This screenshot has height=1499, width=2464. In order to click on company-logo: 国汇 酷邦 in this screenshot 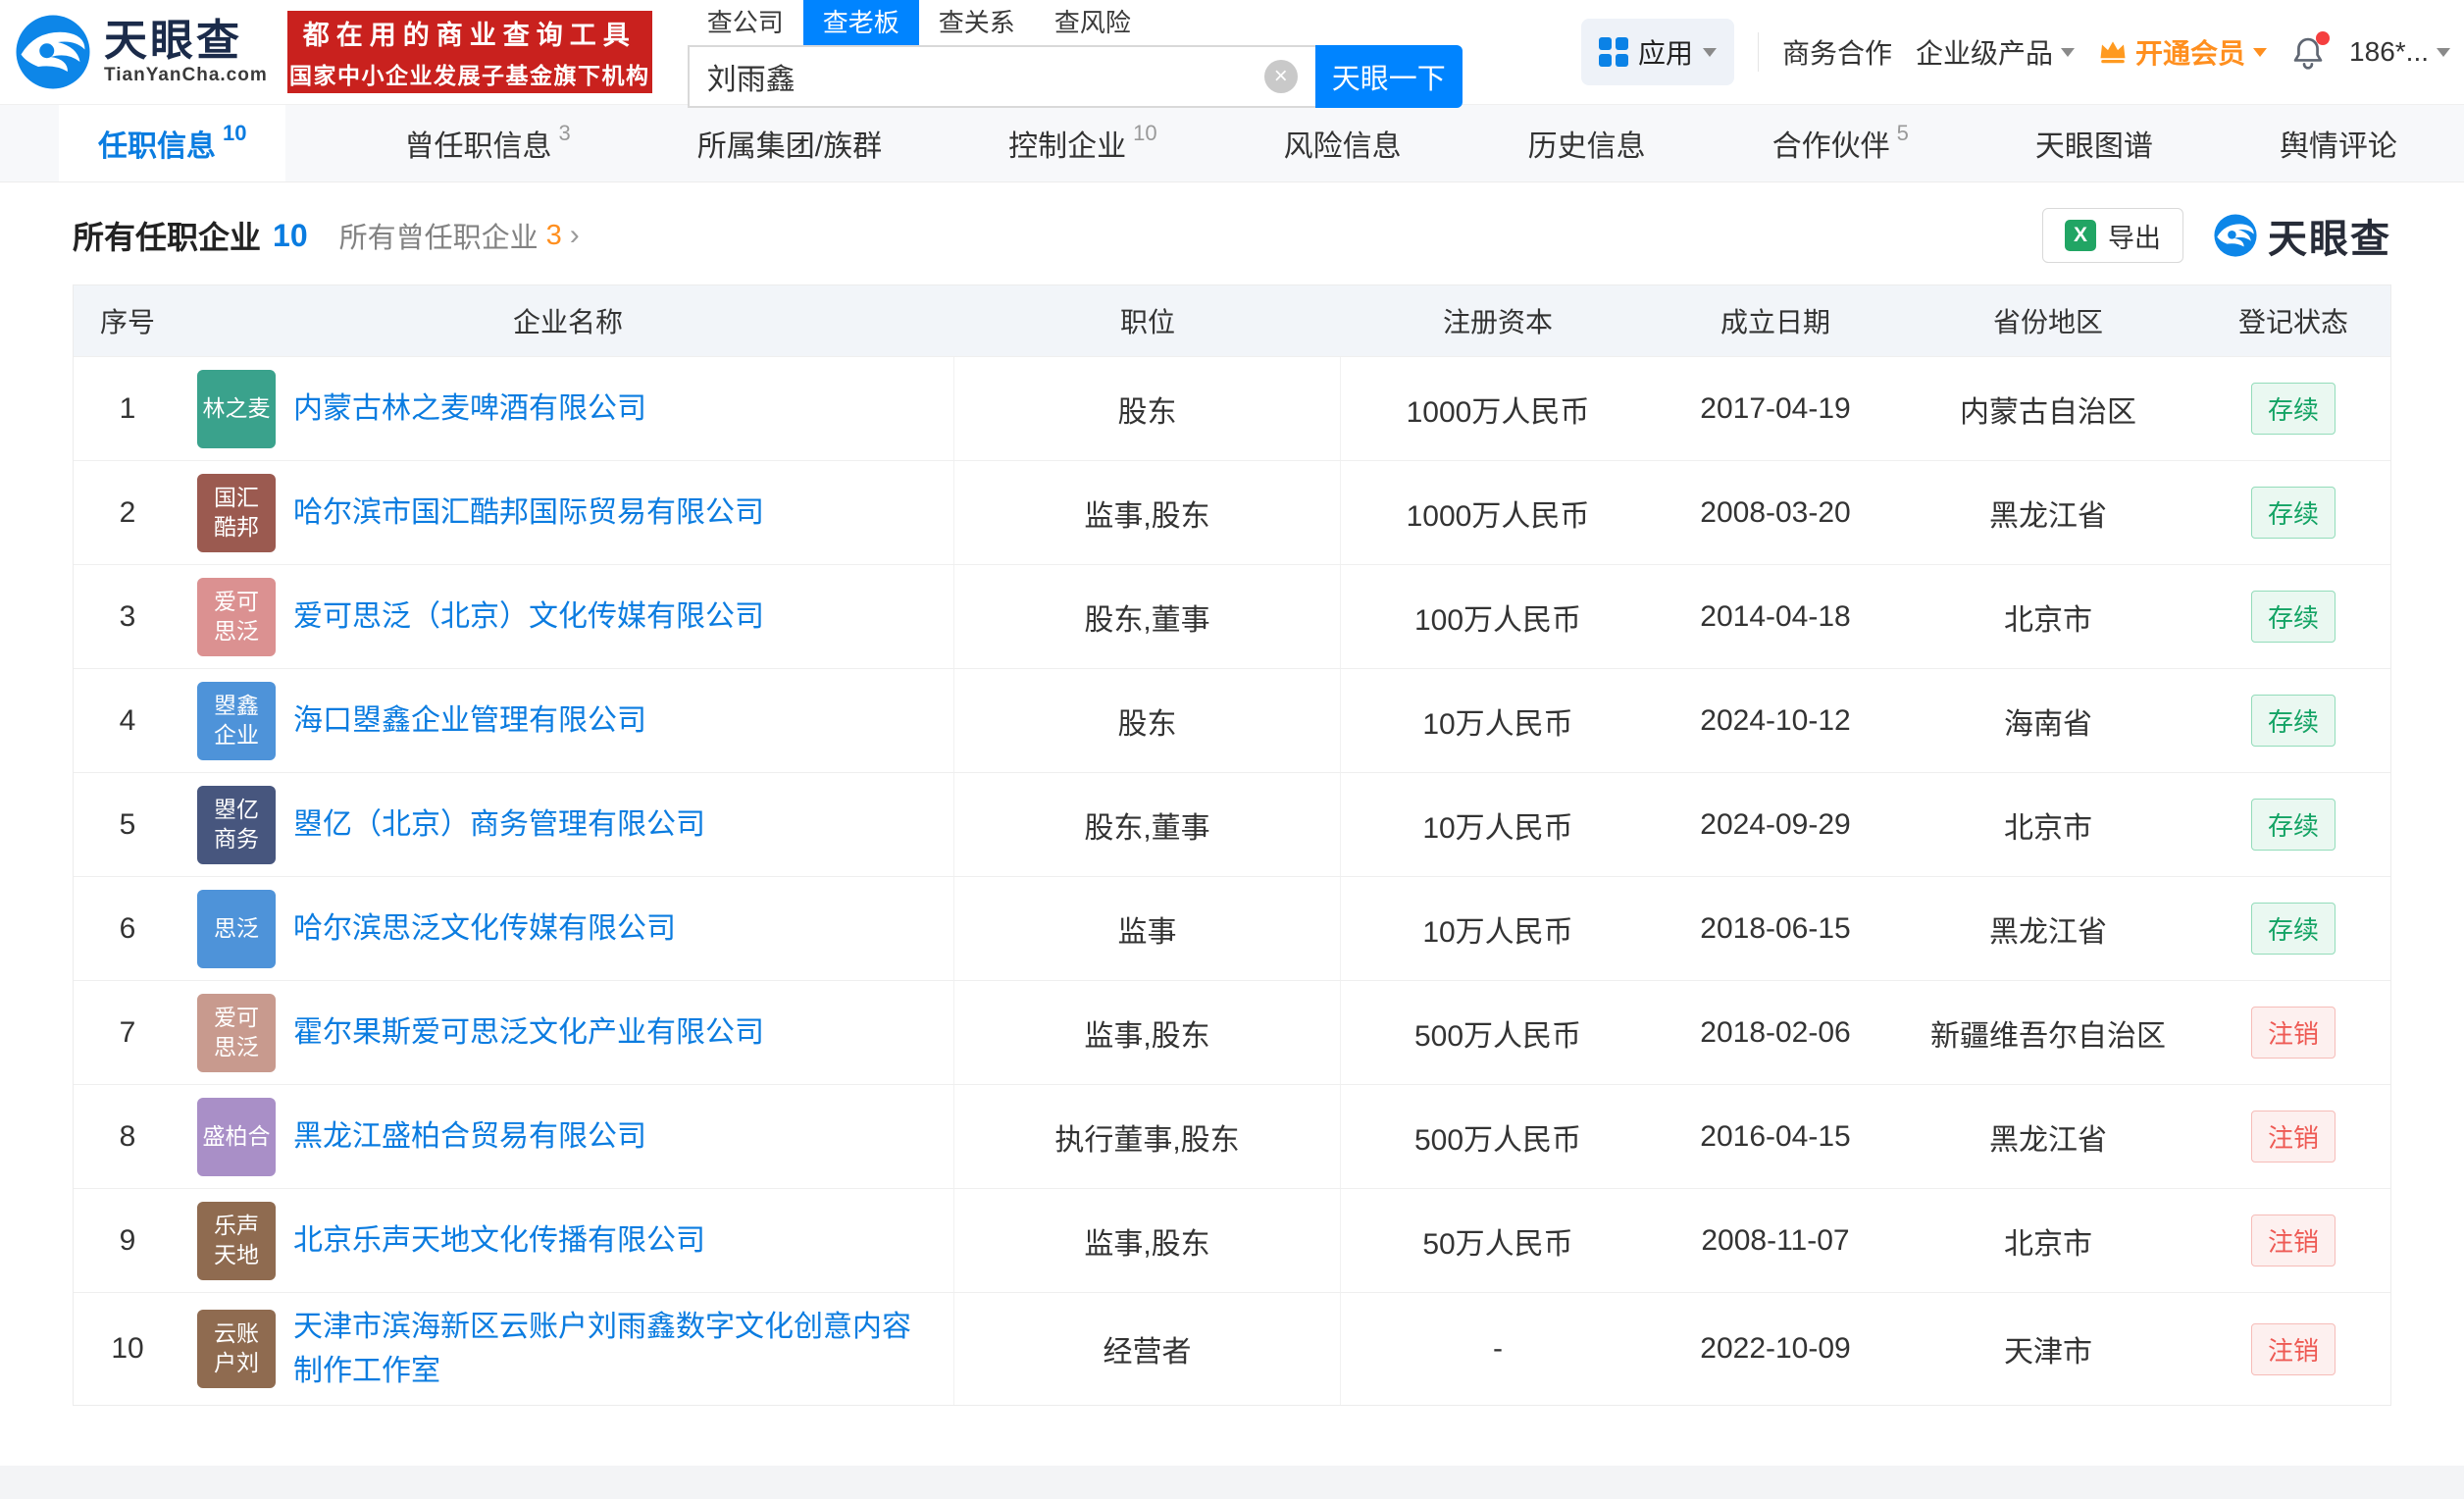, I will do `click(236, 512)`.